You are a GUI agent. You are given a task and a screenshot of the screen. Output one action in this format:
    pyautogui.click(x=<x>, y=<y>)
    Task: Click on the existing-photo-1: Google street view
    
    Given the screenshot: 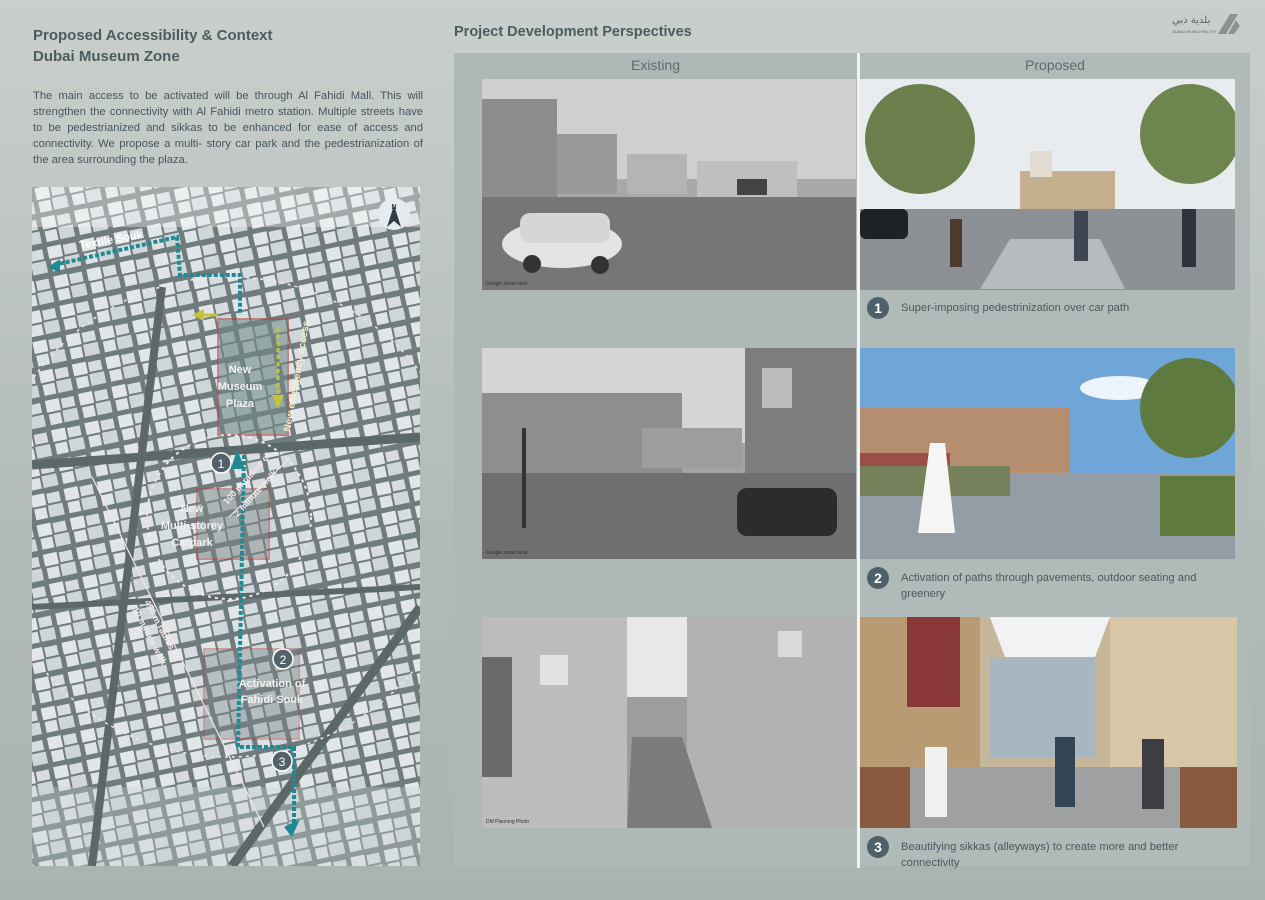 What is the action you would take?
    pyautogui.click(x=669, y=184)
    